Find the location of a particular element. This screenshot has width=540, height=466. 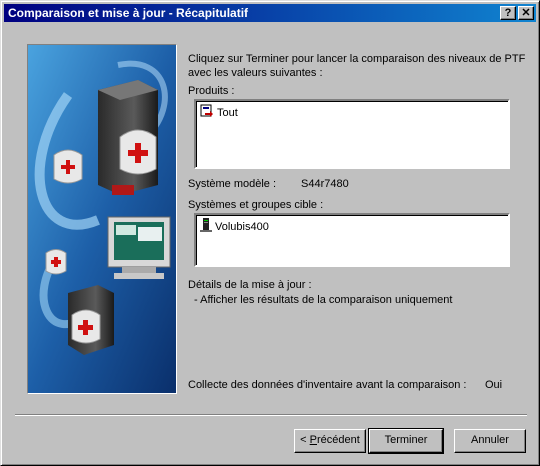

first-aid-kit-icon is located at coordinates (138, 152).